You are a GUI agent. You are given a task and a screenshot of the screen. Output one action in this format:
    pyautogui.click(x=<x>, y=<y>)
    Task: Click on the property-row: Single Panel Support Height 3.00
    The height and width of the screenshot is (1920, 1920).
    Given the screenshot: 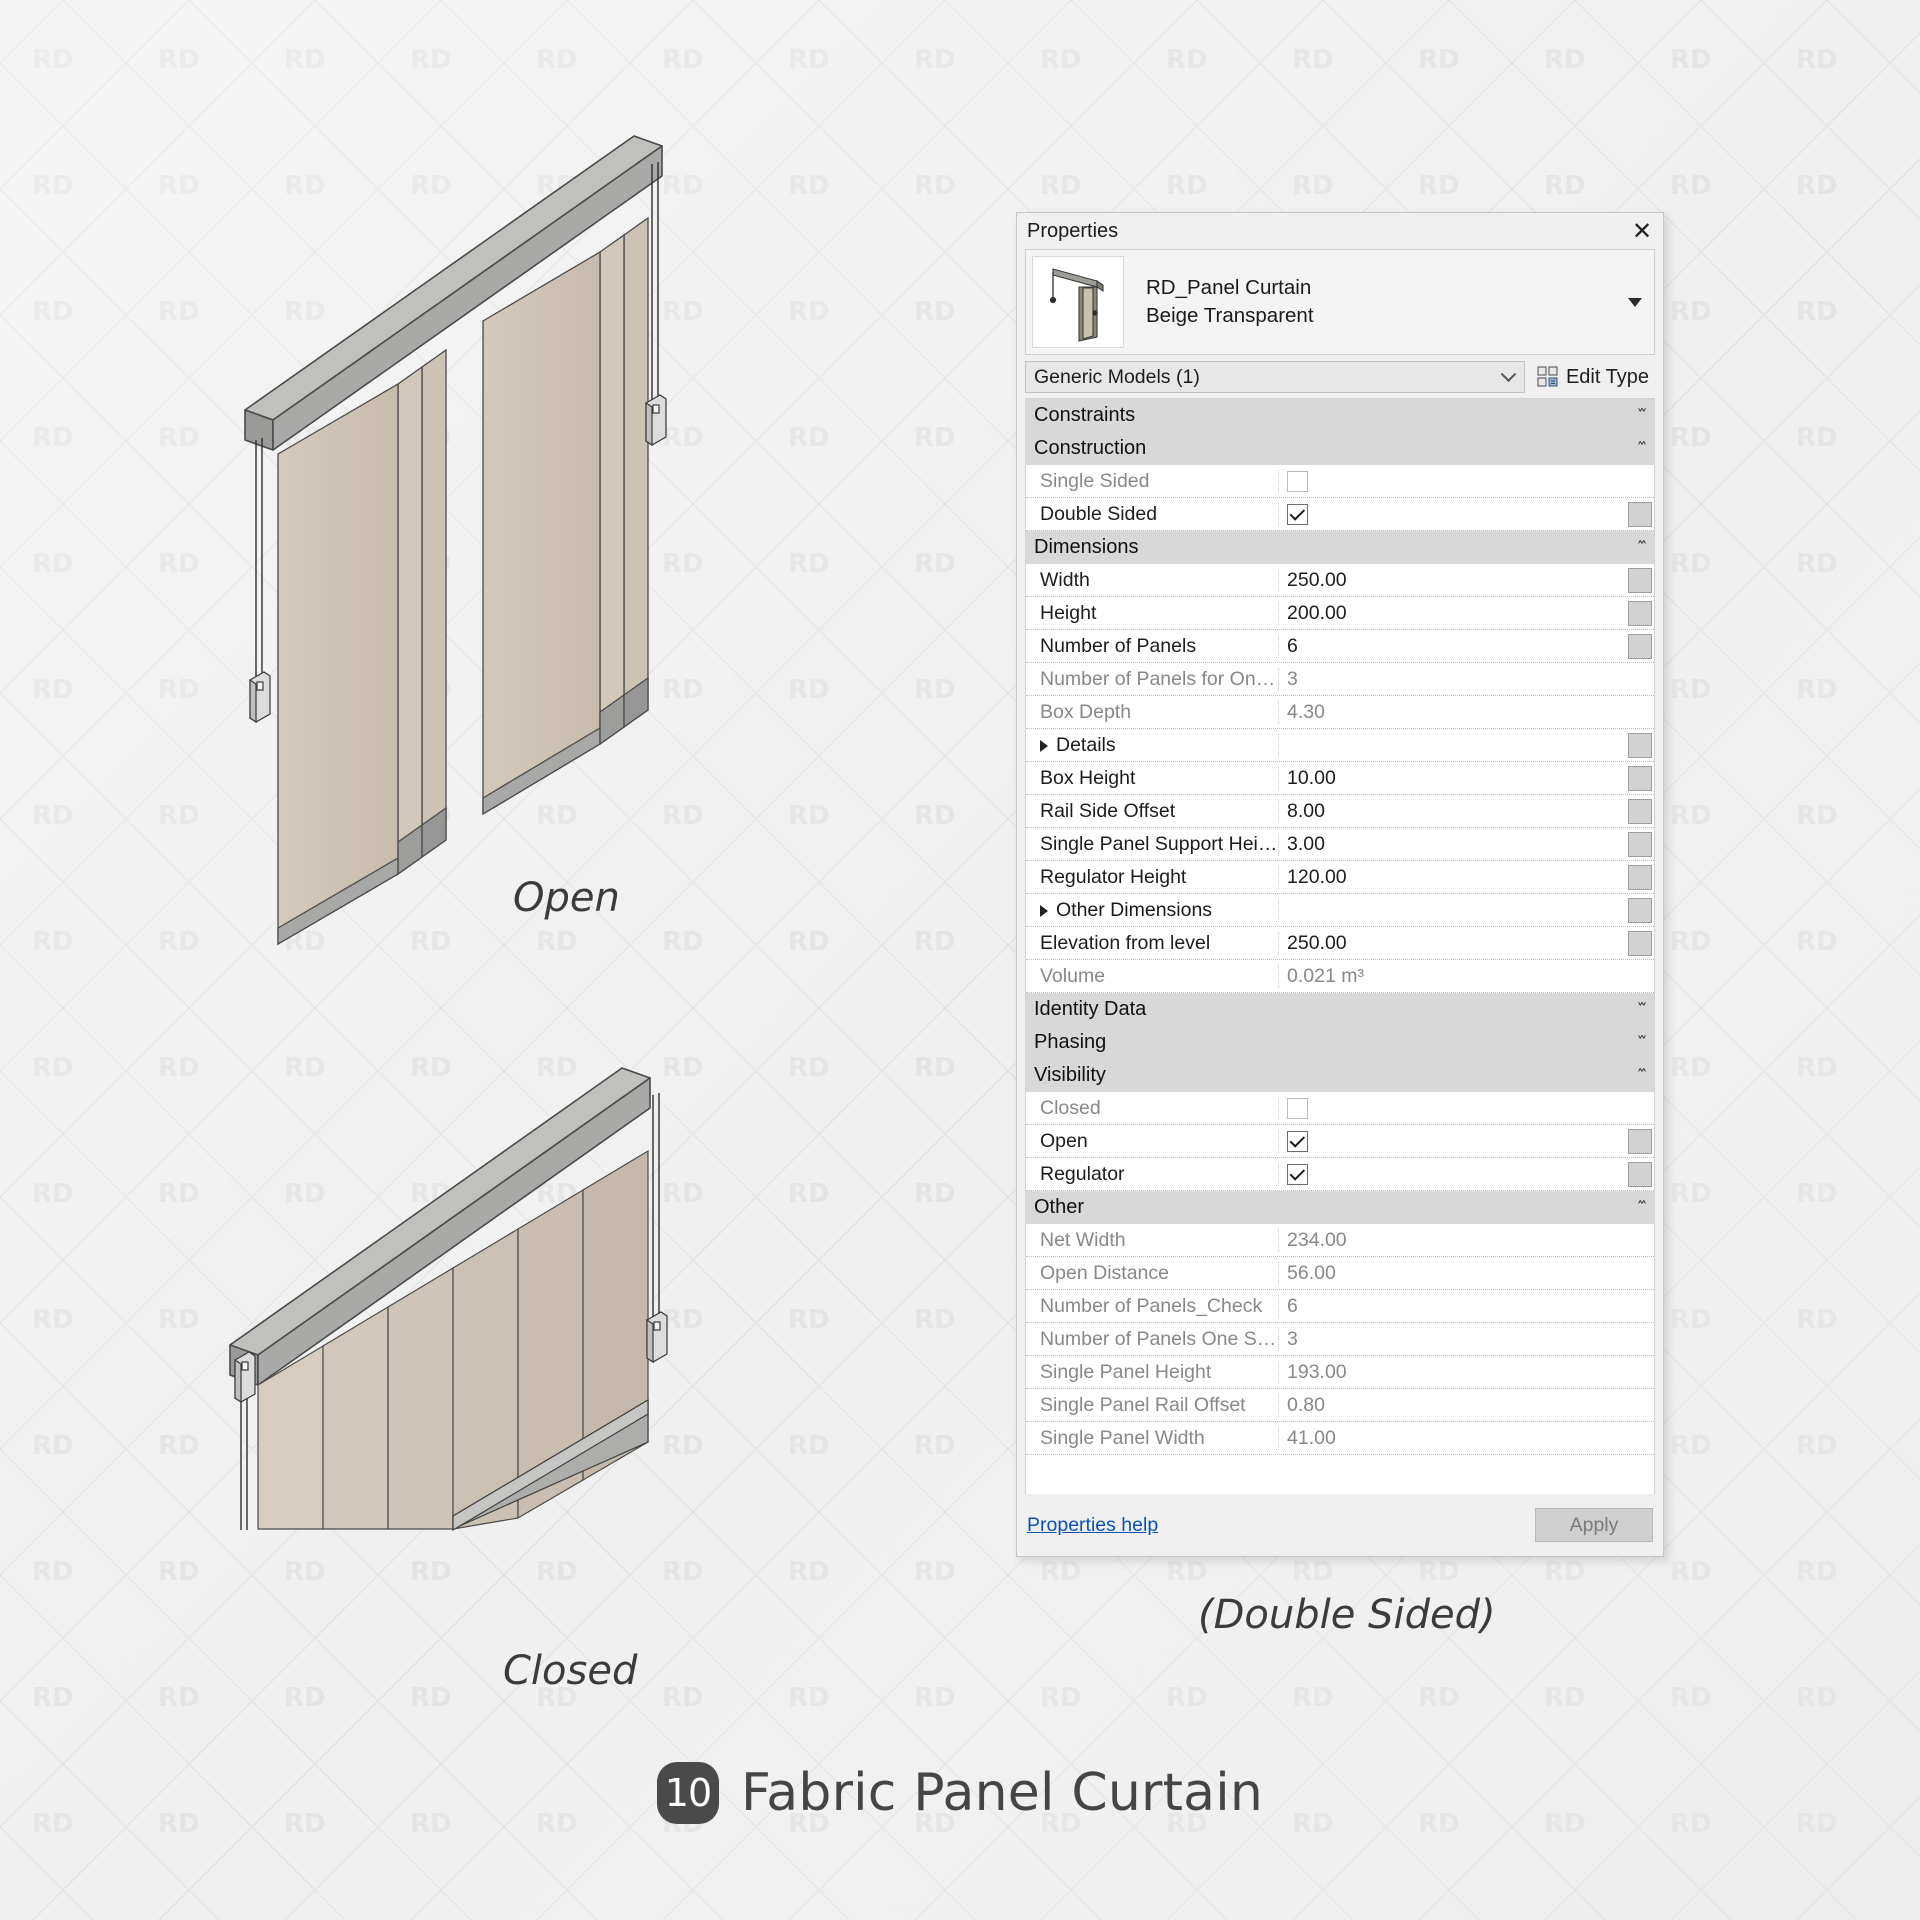 What is the action you would take?
    pyautogui.click(x=1340, y=844)
    